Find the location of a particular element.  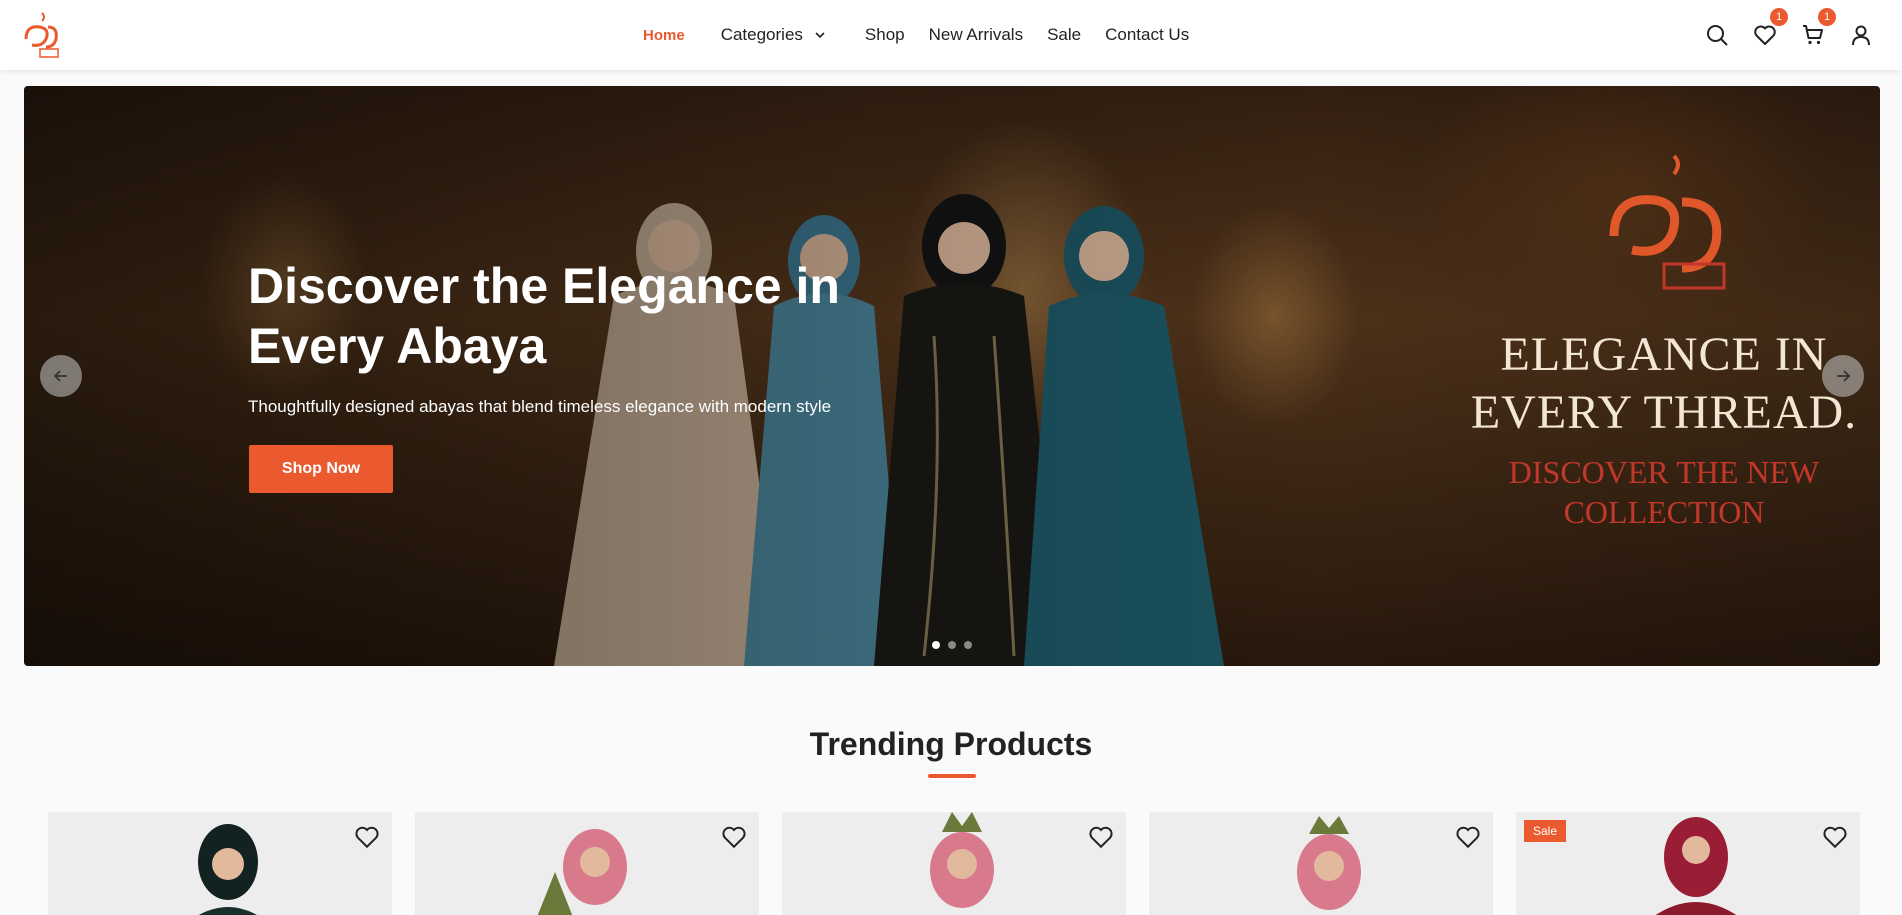

nav-categories: Categories is located at coordinates (774, 35).